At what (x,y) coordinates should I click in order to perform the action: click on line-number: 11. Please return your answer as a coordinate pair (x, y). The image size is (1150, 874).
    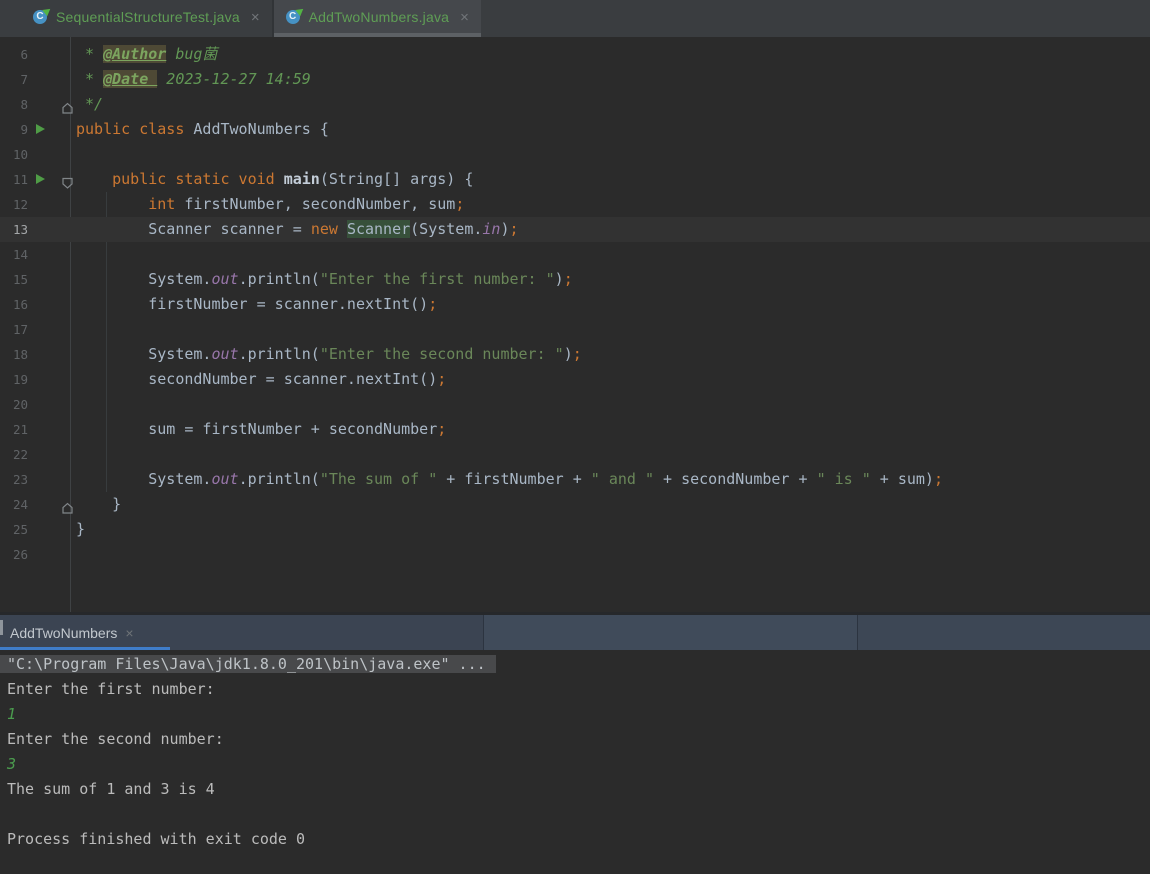
    Looking at the image, I should click on (20, 179).